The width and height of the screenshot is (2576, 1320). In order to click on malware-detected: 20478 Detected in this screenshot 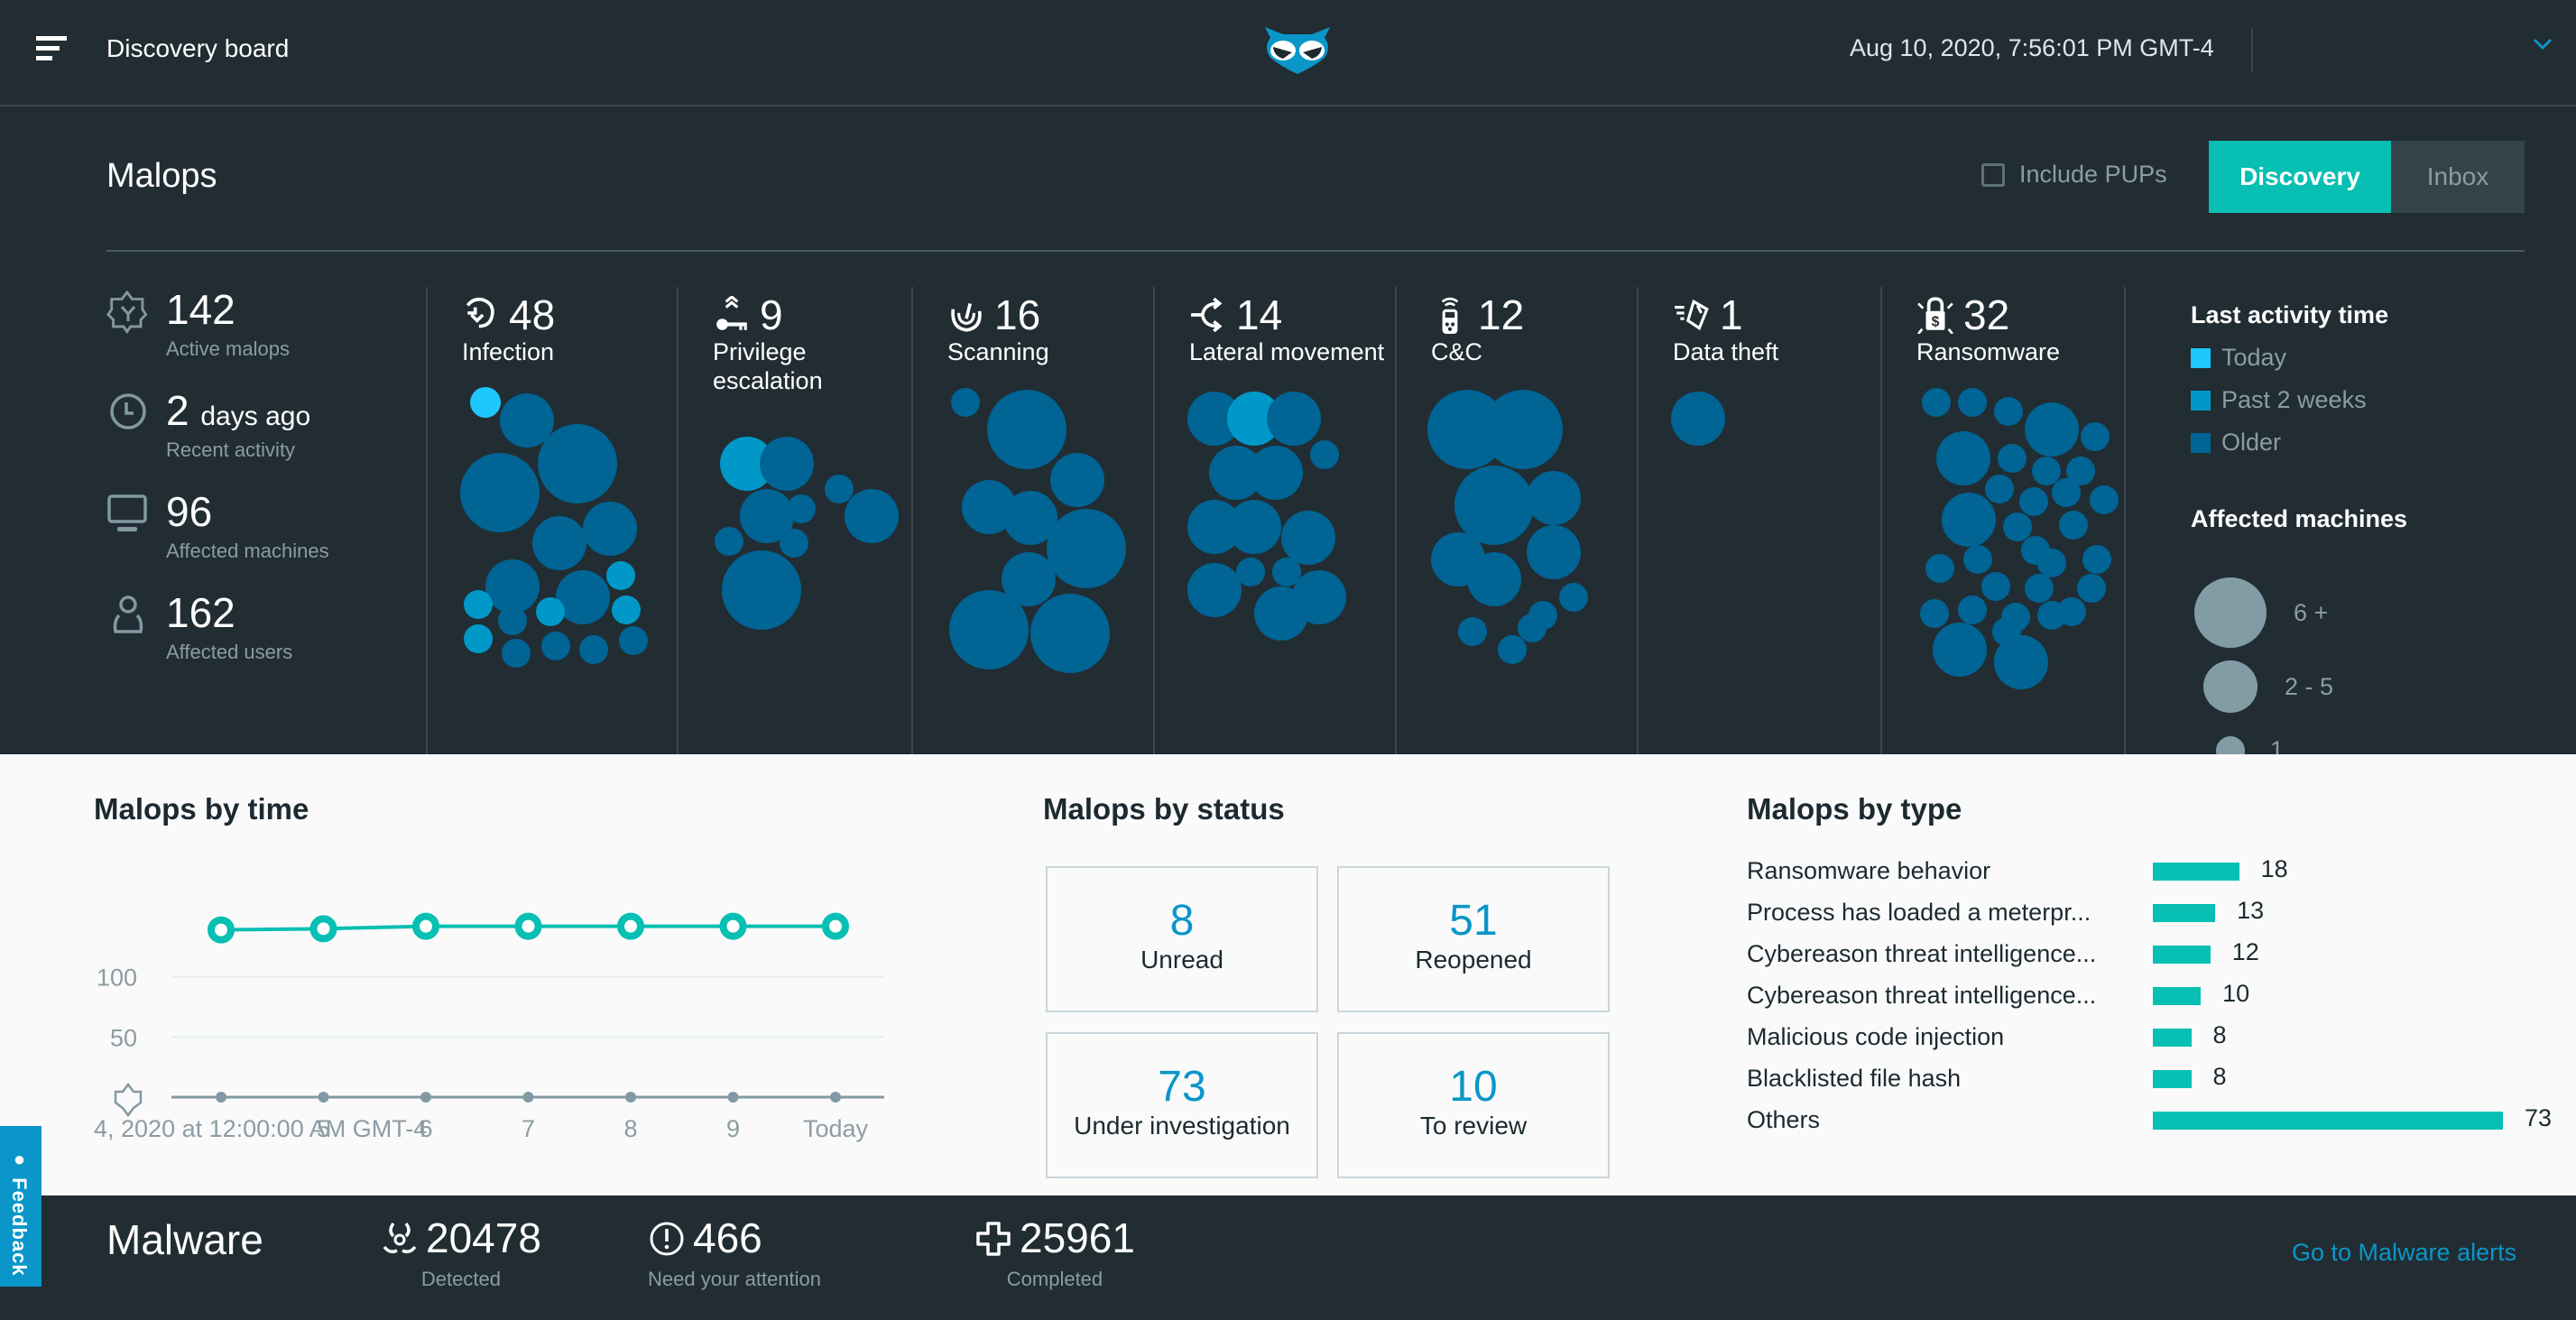, I will do `click(461, 1252)`.